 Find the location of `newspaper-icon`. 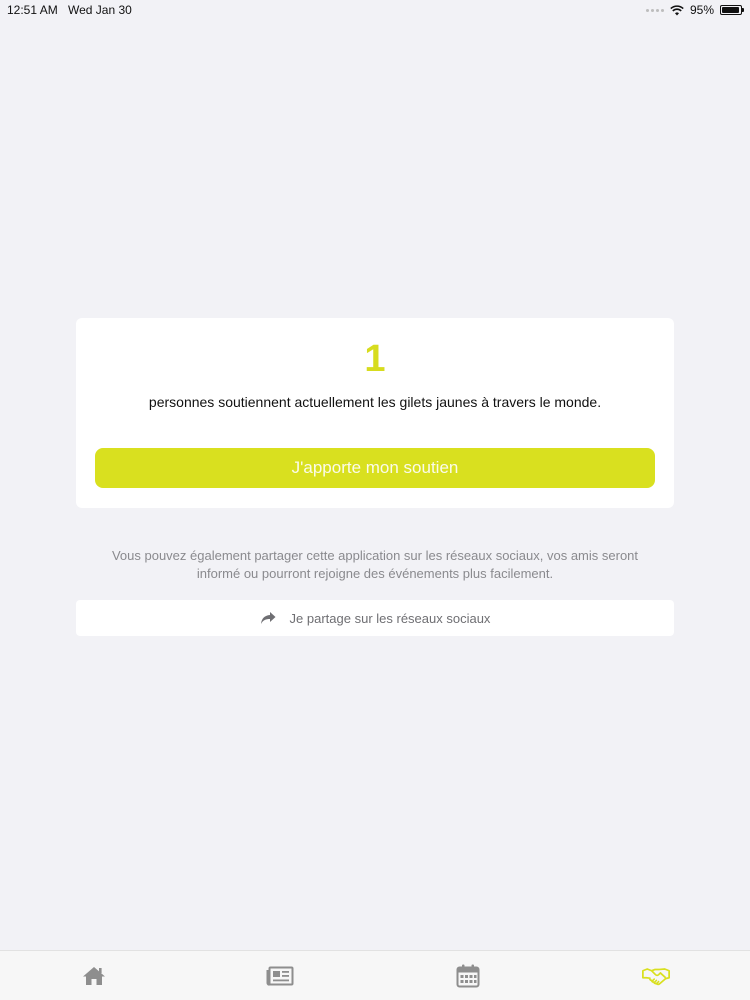

newspaper-icon is located at coordinates (280, 976).